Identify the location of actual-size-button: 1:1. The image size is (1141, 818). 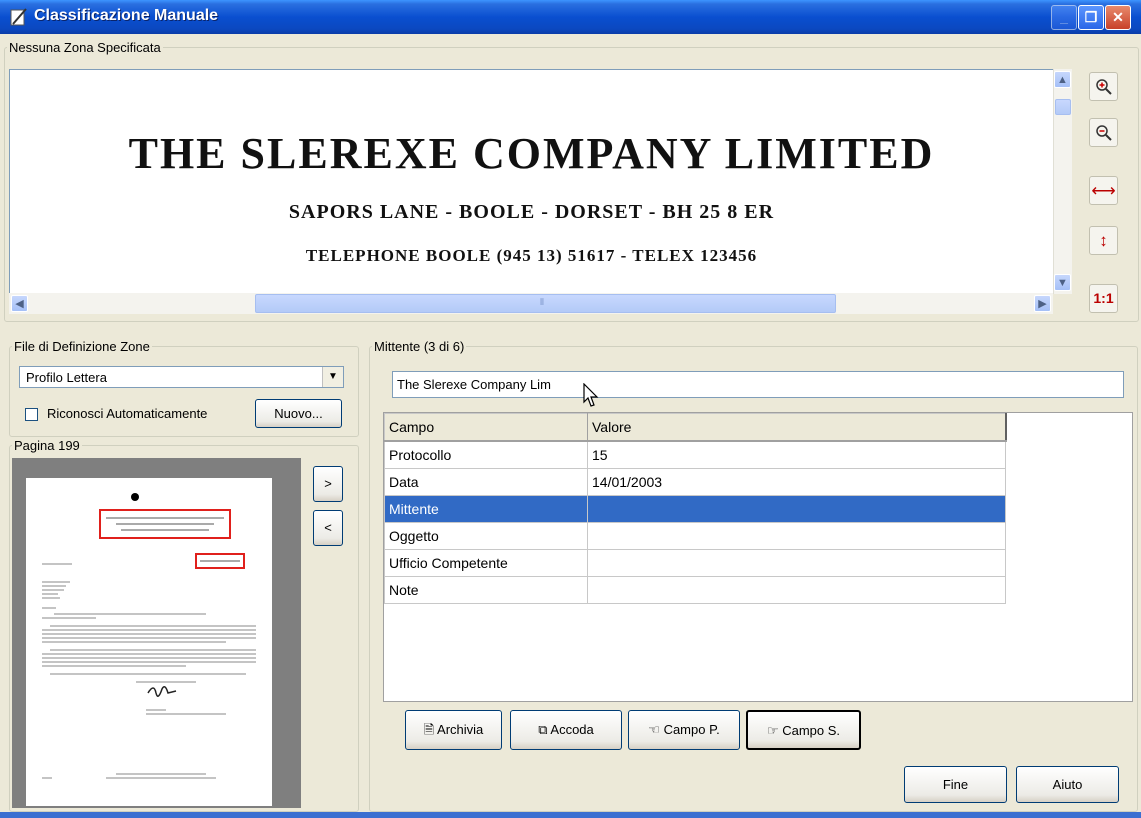
(1103, 298).